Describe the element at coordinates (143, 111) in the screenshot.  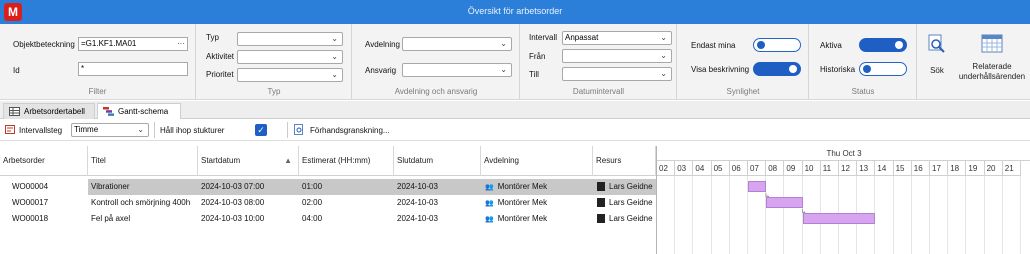
I see `tab-label: Gantt-schema` at that location.